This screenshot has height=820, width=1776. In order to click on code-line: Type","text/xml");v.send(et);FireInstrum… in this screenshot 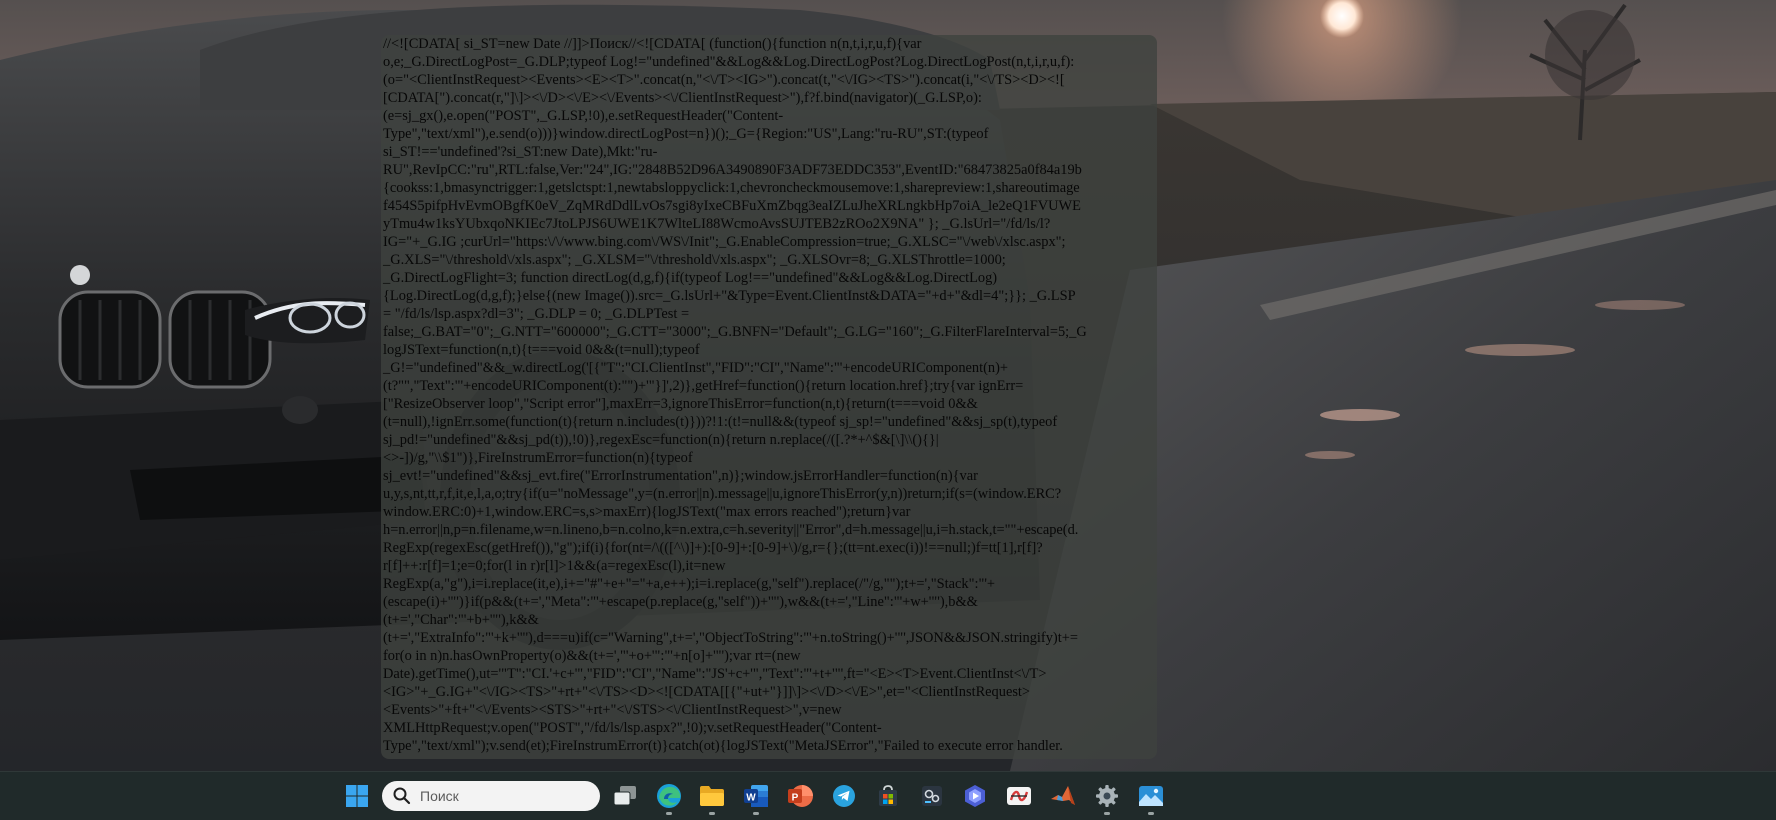, I will do `click(723, 746)`.